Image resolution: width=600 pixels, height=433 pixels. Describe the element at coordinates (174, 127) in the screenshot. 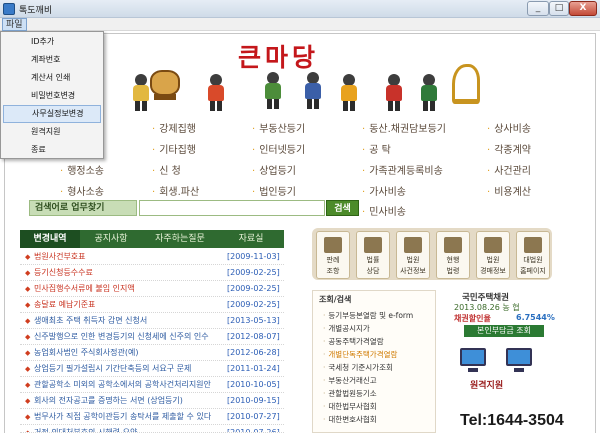

I see `category-item: · 강제집행` at that location.